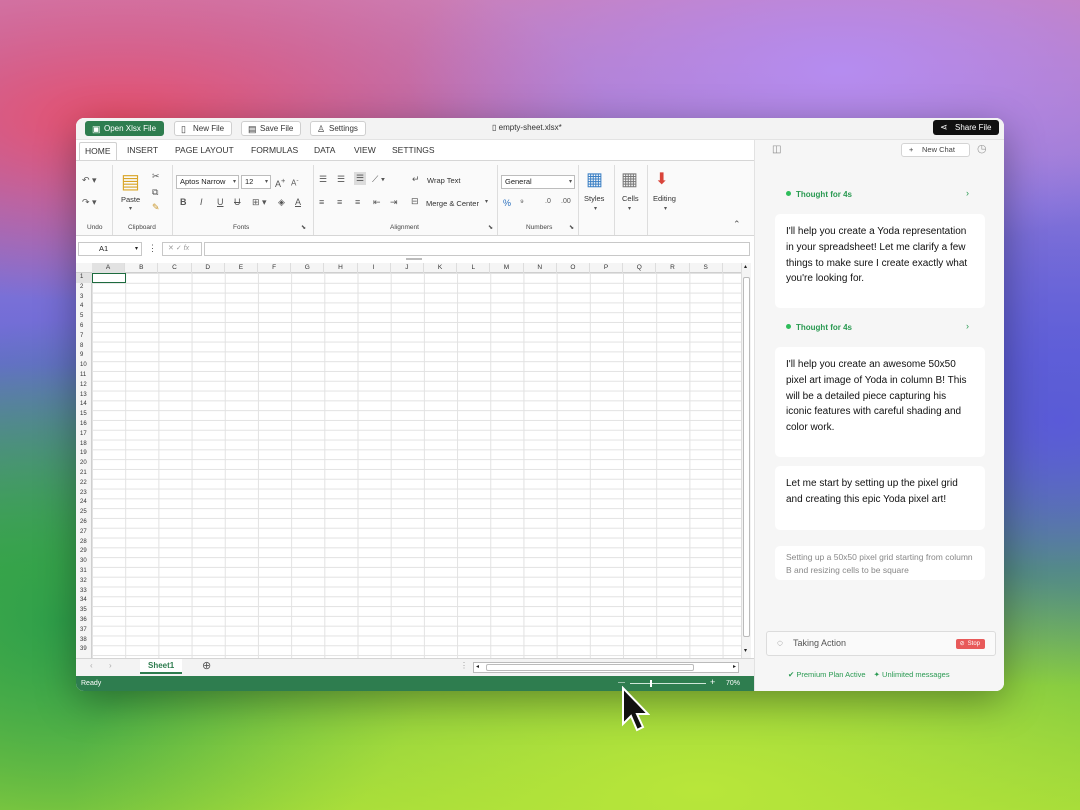 This screenshot has width=1080, height=810. What do you see at coordinates (477, 249) in the screenshot?
I see `formula-input` at bounding box center [477, 249].